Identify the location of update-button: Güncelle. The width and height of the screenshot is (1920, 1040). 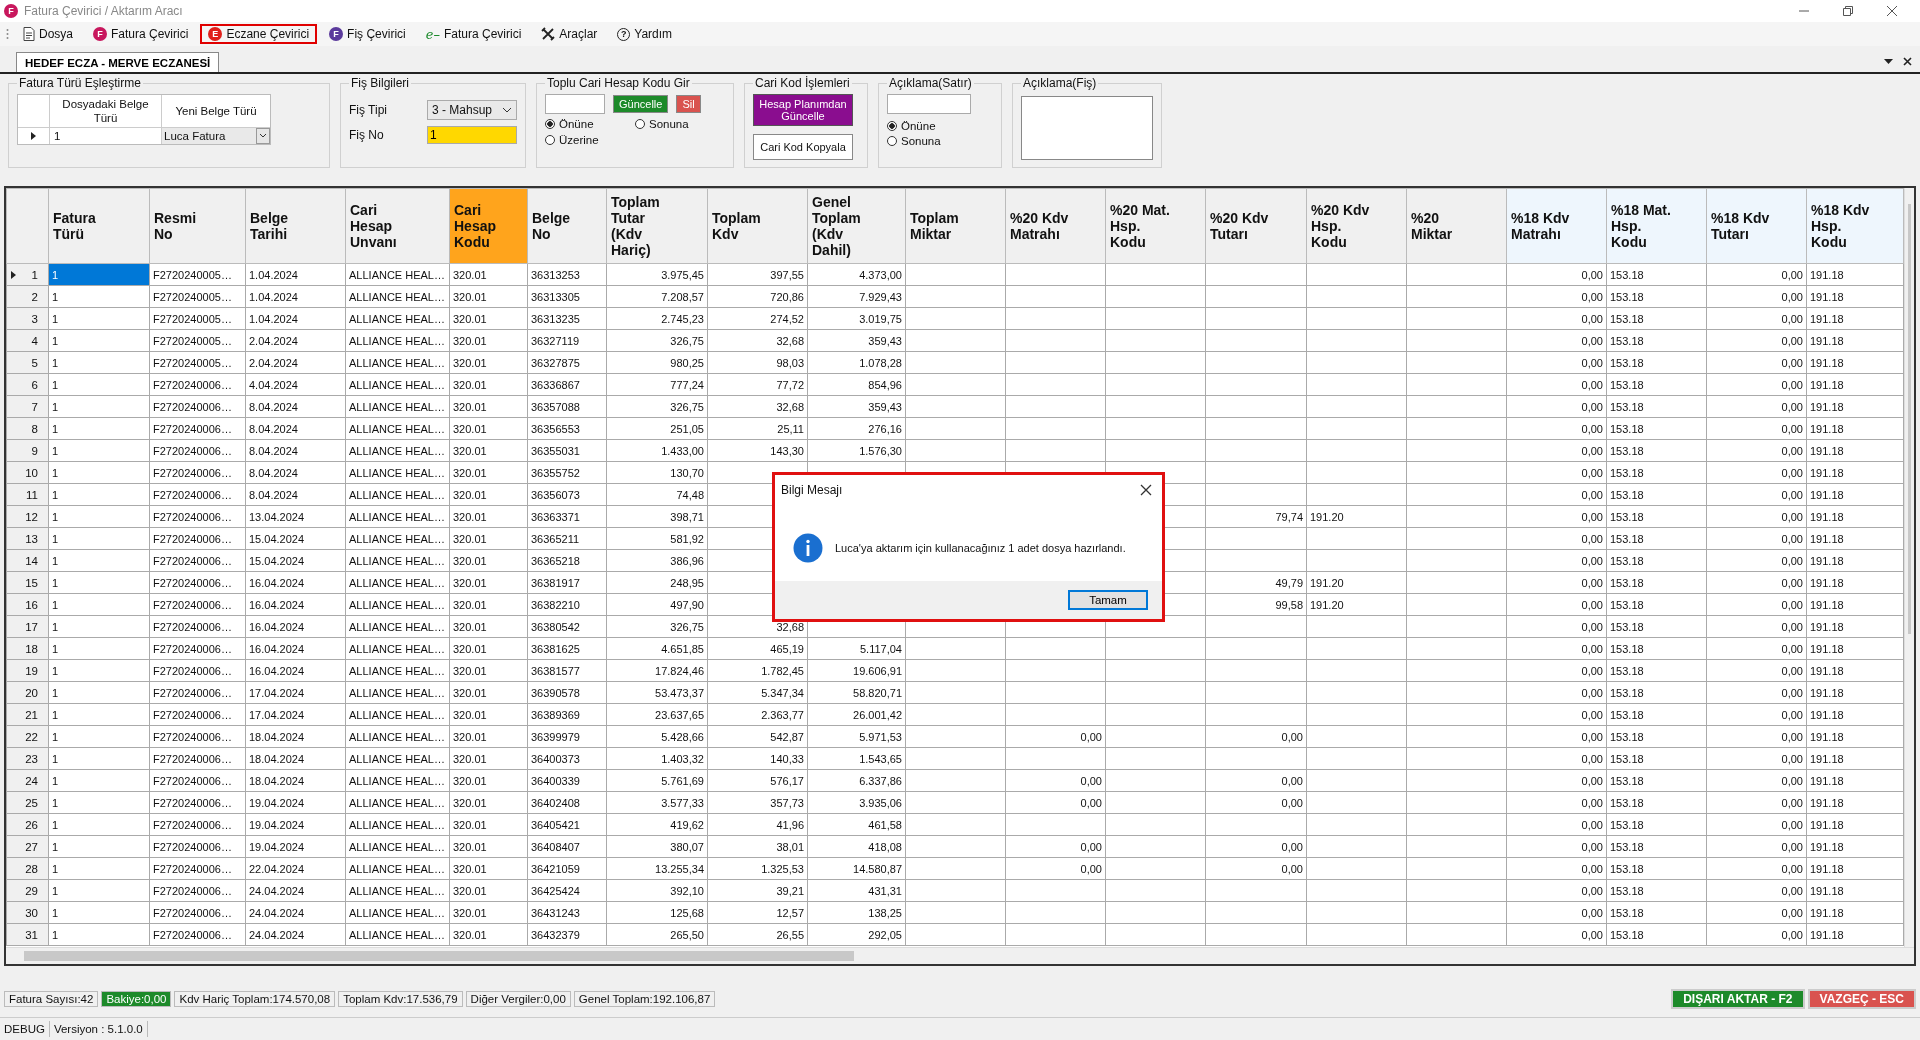
(641, 104).